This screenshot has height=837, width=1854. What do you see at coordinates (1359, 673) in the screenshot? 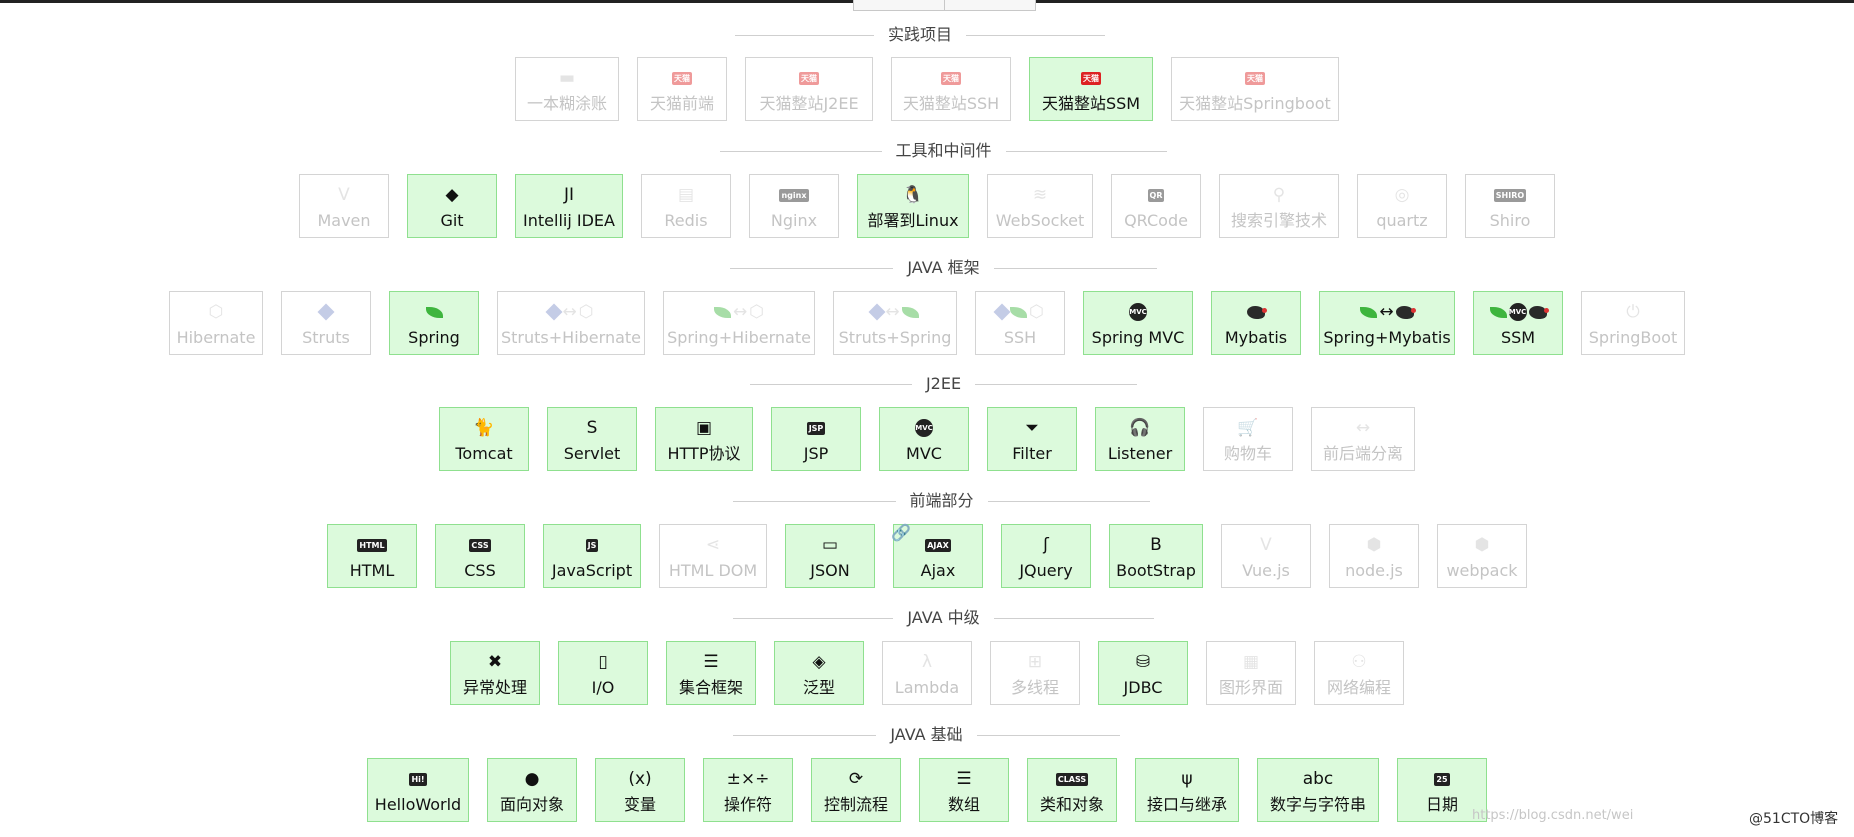
I see `topic-tile: ⚇ 网络编程` at bounding box center [1359, 673].